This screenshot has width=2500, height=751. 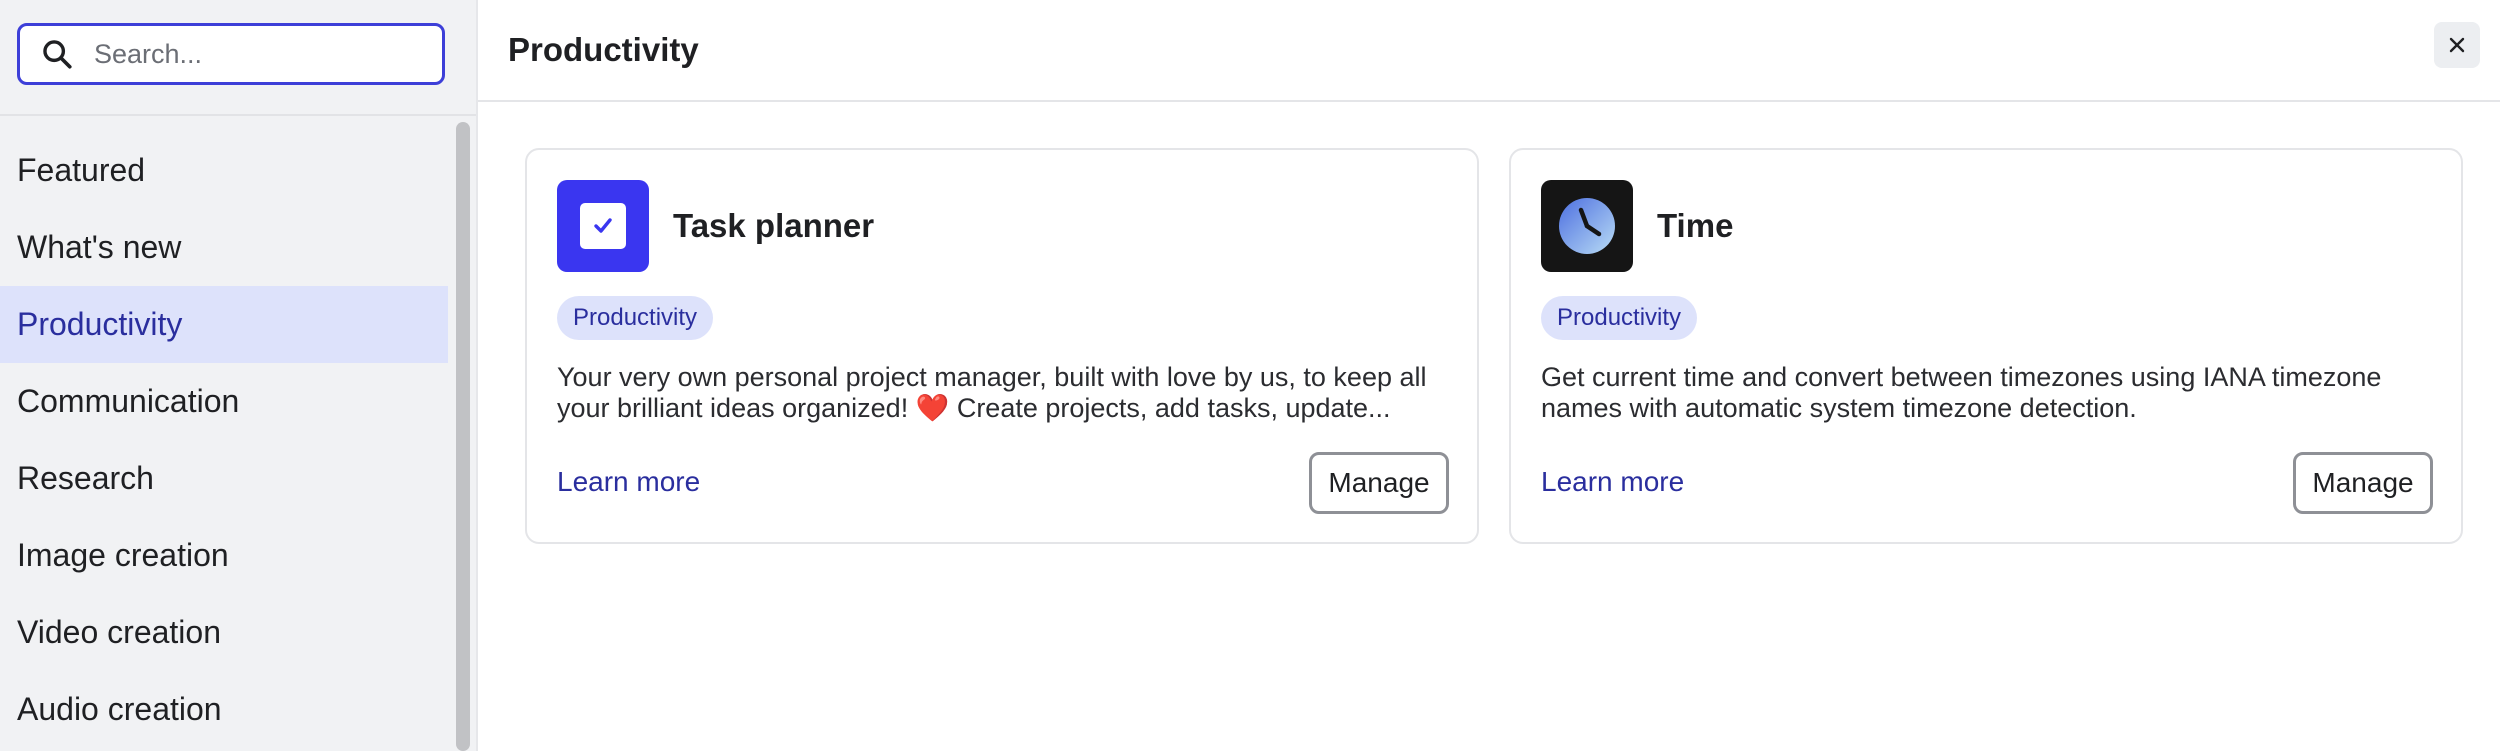 I want to click on sidebar-item-research: Research, so click(x=224, y=478).